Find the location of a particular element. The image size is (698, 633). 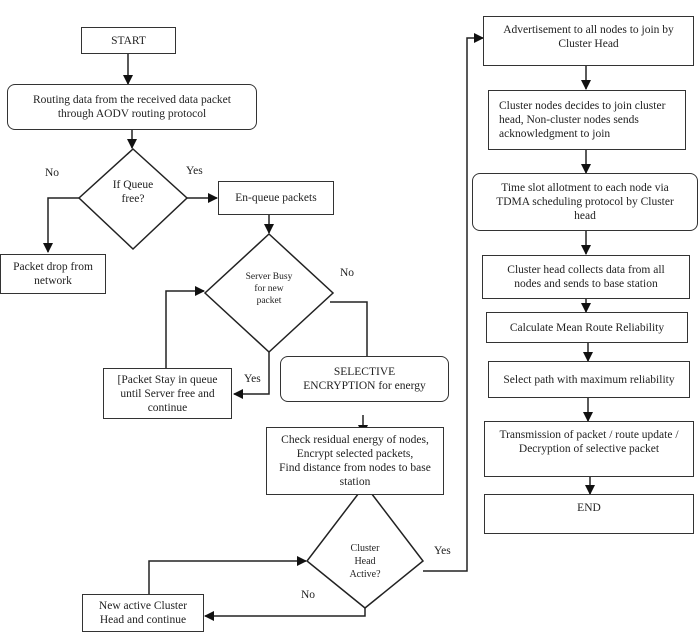

new-cluster-head-label: New active Cluster Head and continue is located at coordinates (143, 613).